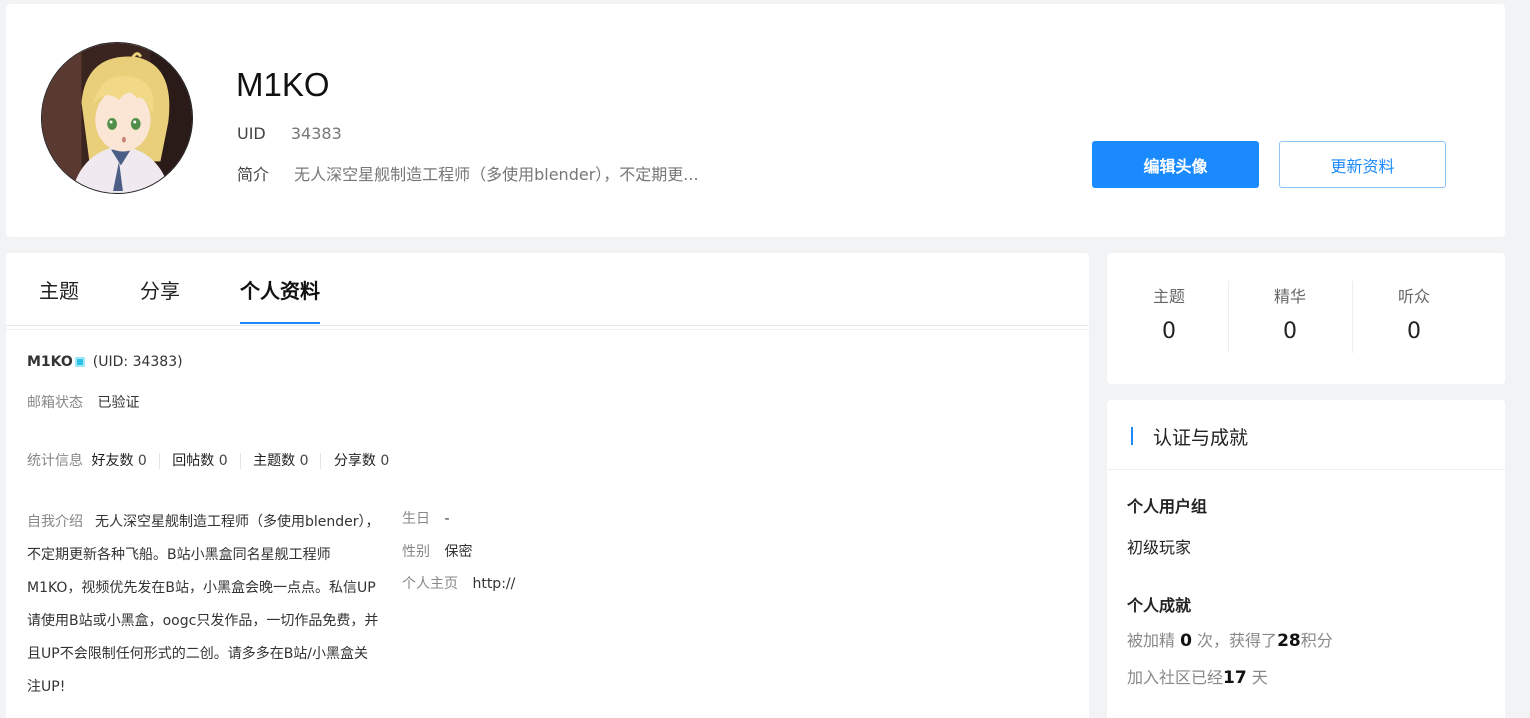  I want to click on digest-count: 0, so click(1186, 641).